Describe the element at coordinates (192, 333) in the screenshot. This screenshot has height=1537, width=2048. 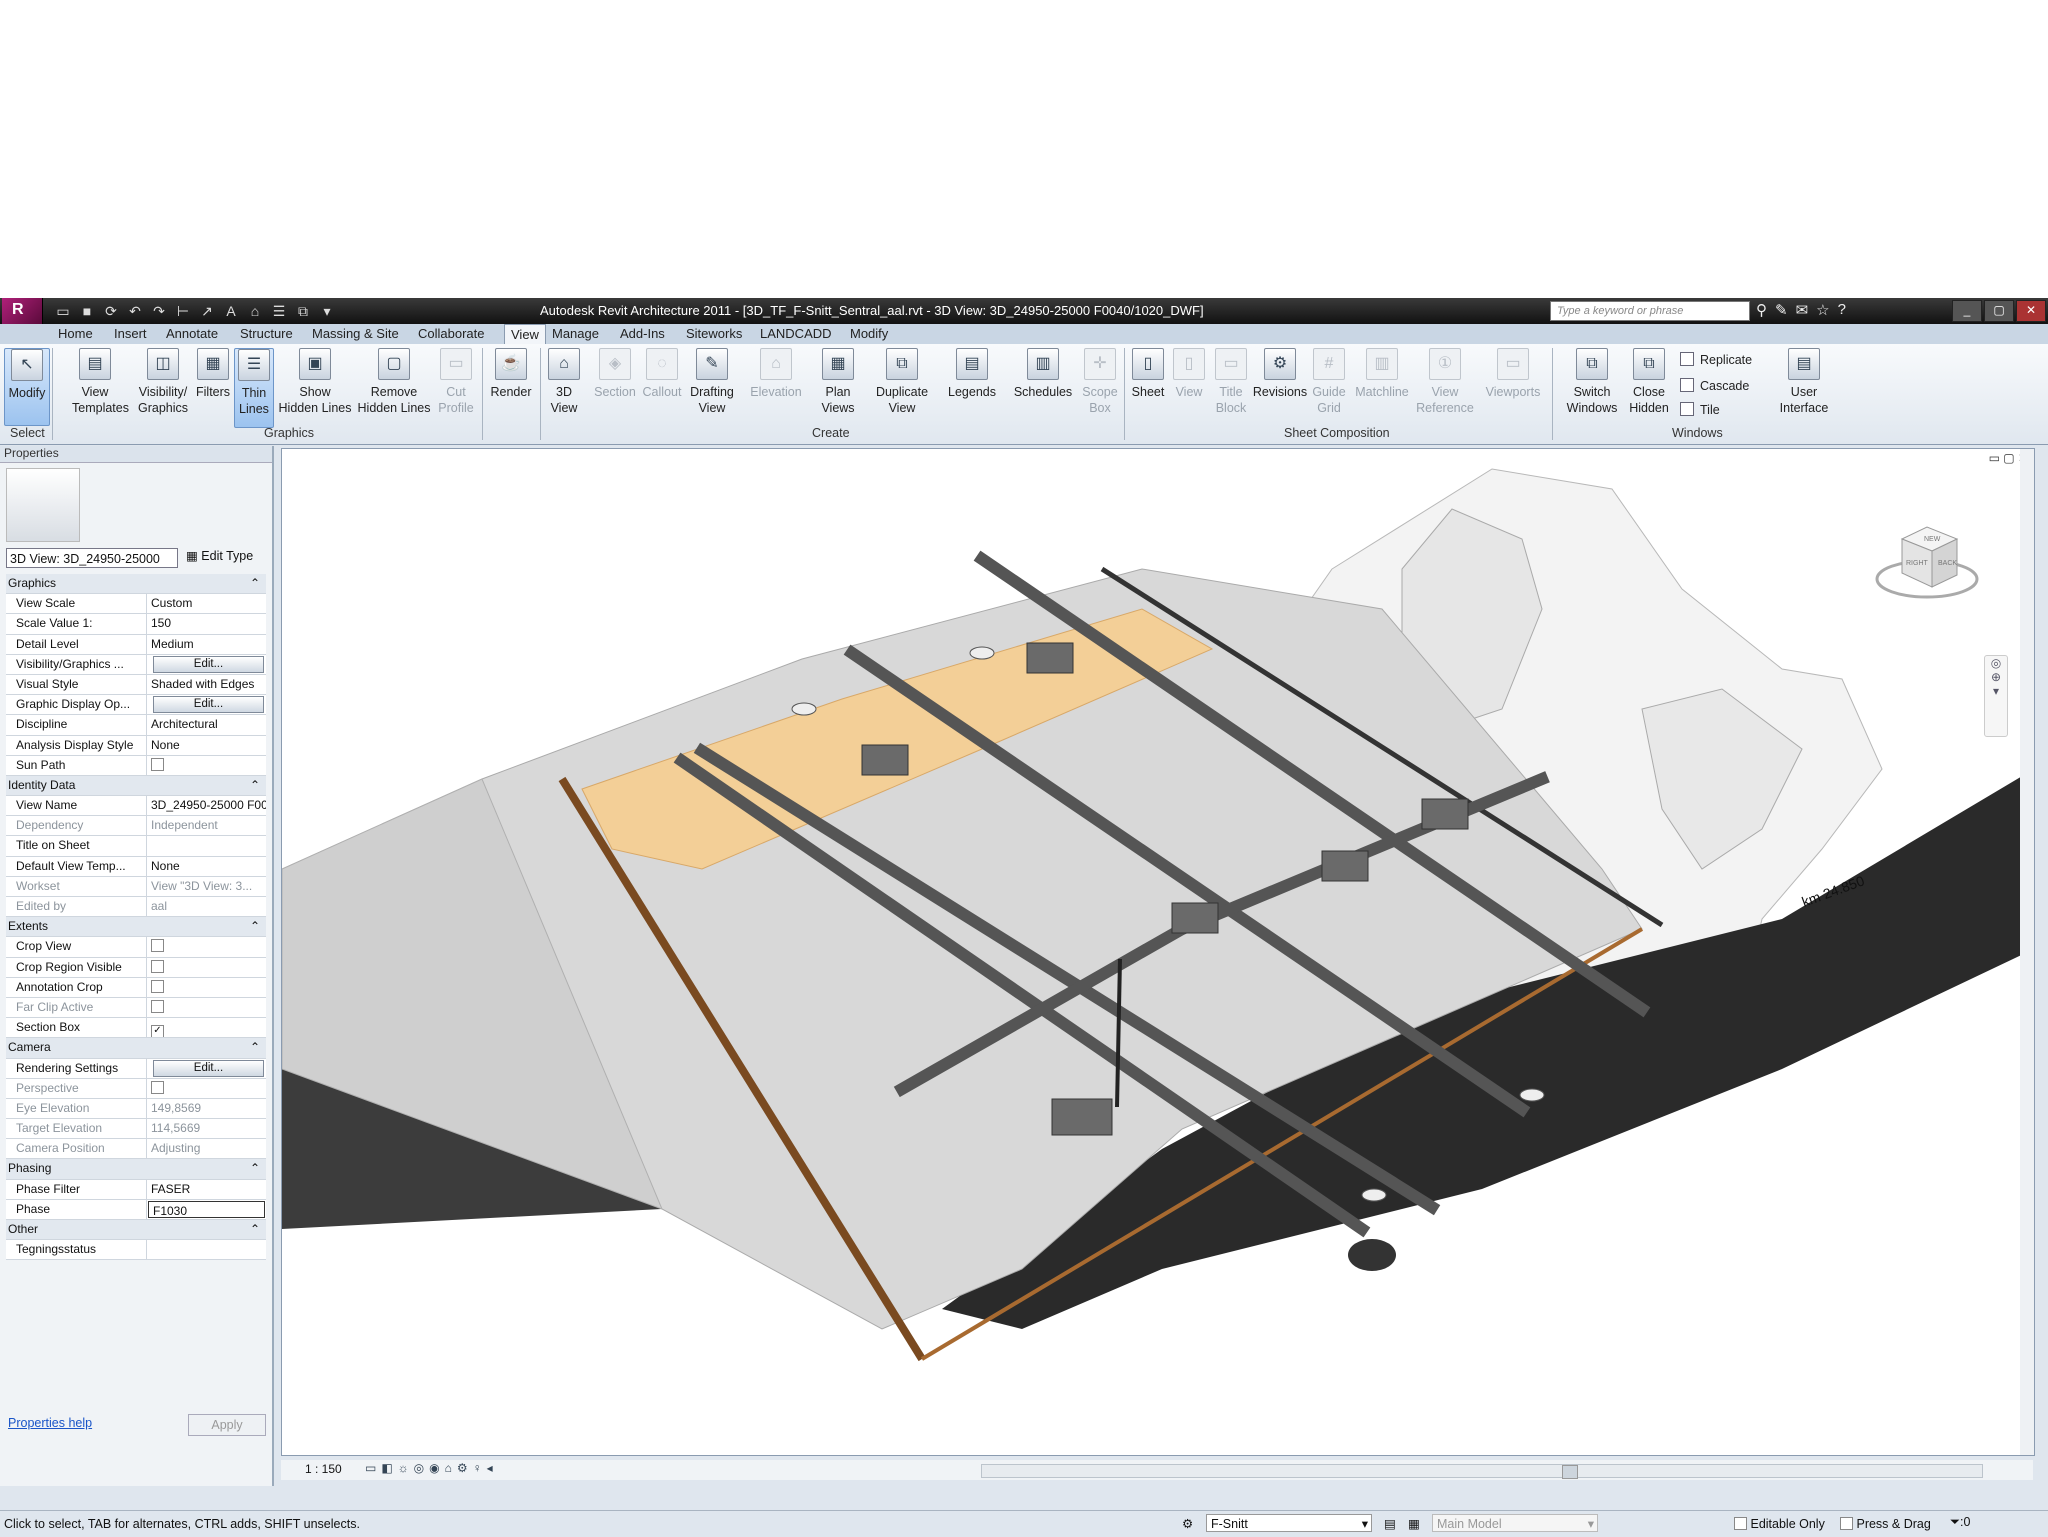
I see `tab-annotate: Annotate` at that location.